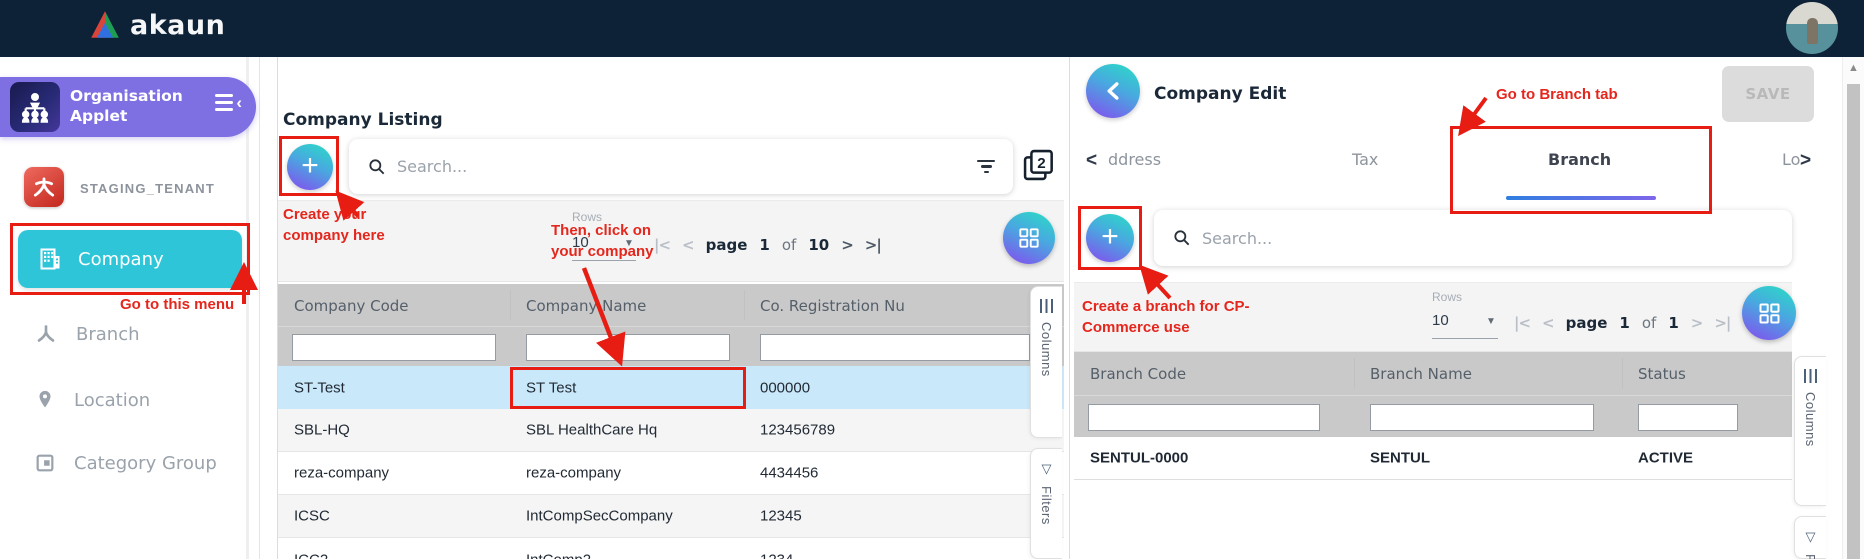 Image resolution: width=1864 pixels, height=559 pixels. Describe the element at coordinates (334, 225) in the screenshot. I see `annotation-create-company: Create your company here` at that location.